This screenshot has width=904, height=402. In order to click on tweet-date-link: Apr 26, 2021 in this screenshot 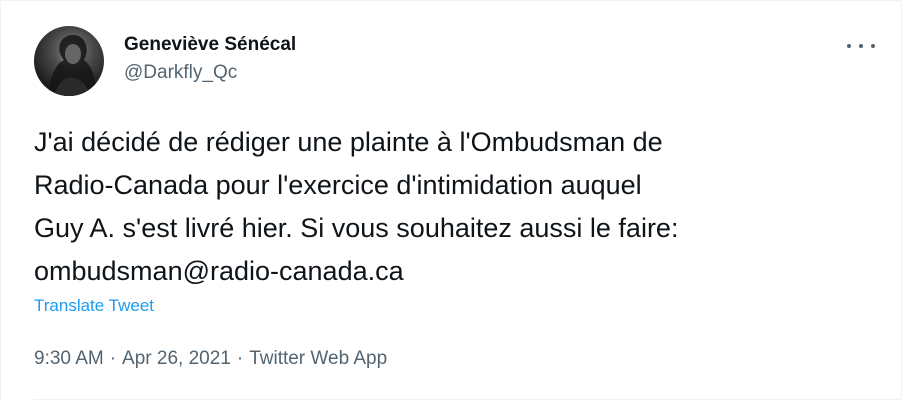, I will do `click(176, 358)`.